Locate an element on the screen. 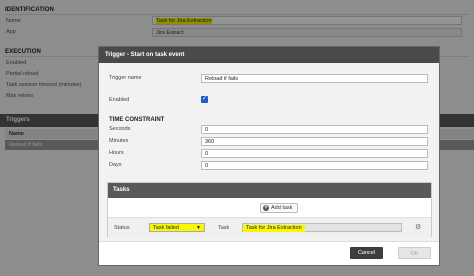  trigger-name-input: Reload if fails is located at coordinates (314, 78).